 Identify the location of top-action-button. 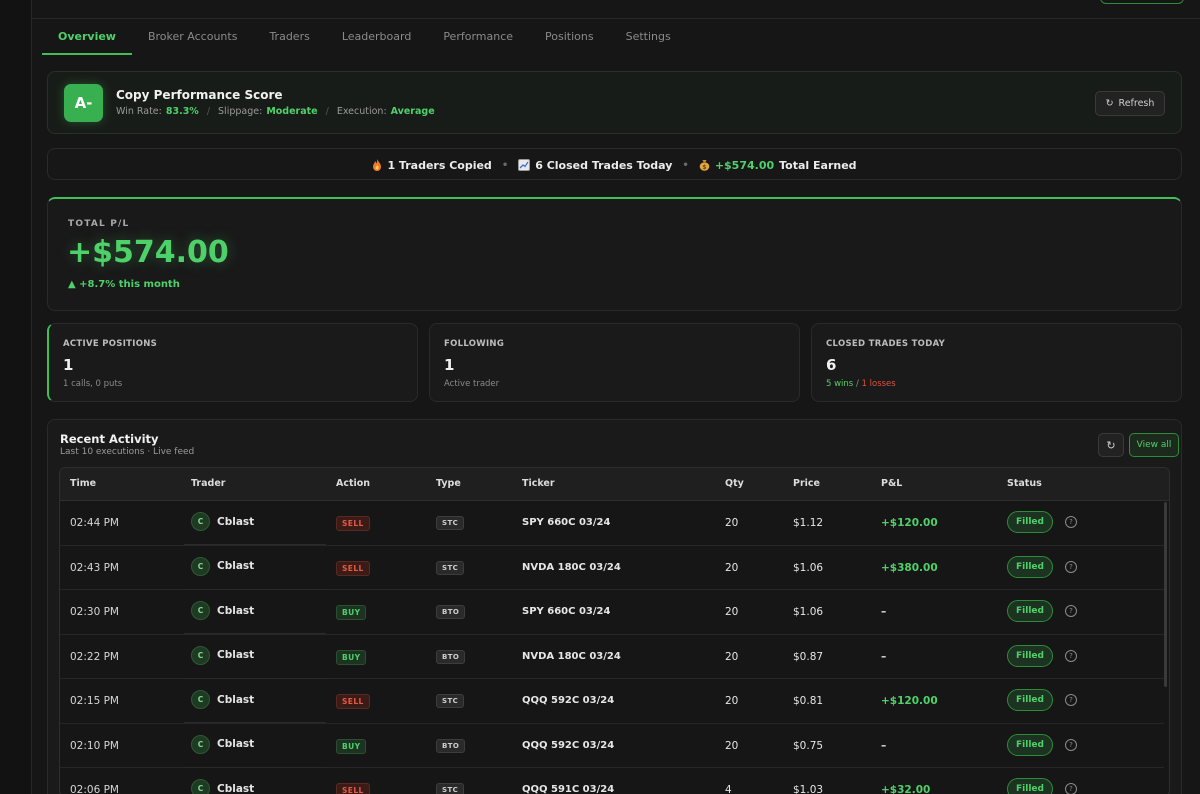
(1142, 2).